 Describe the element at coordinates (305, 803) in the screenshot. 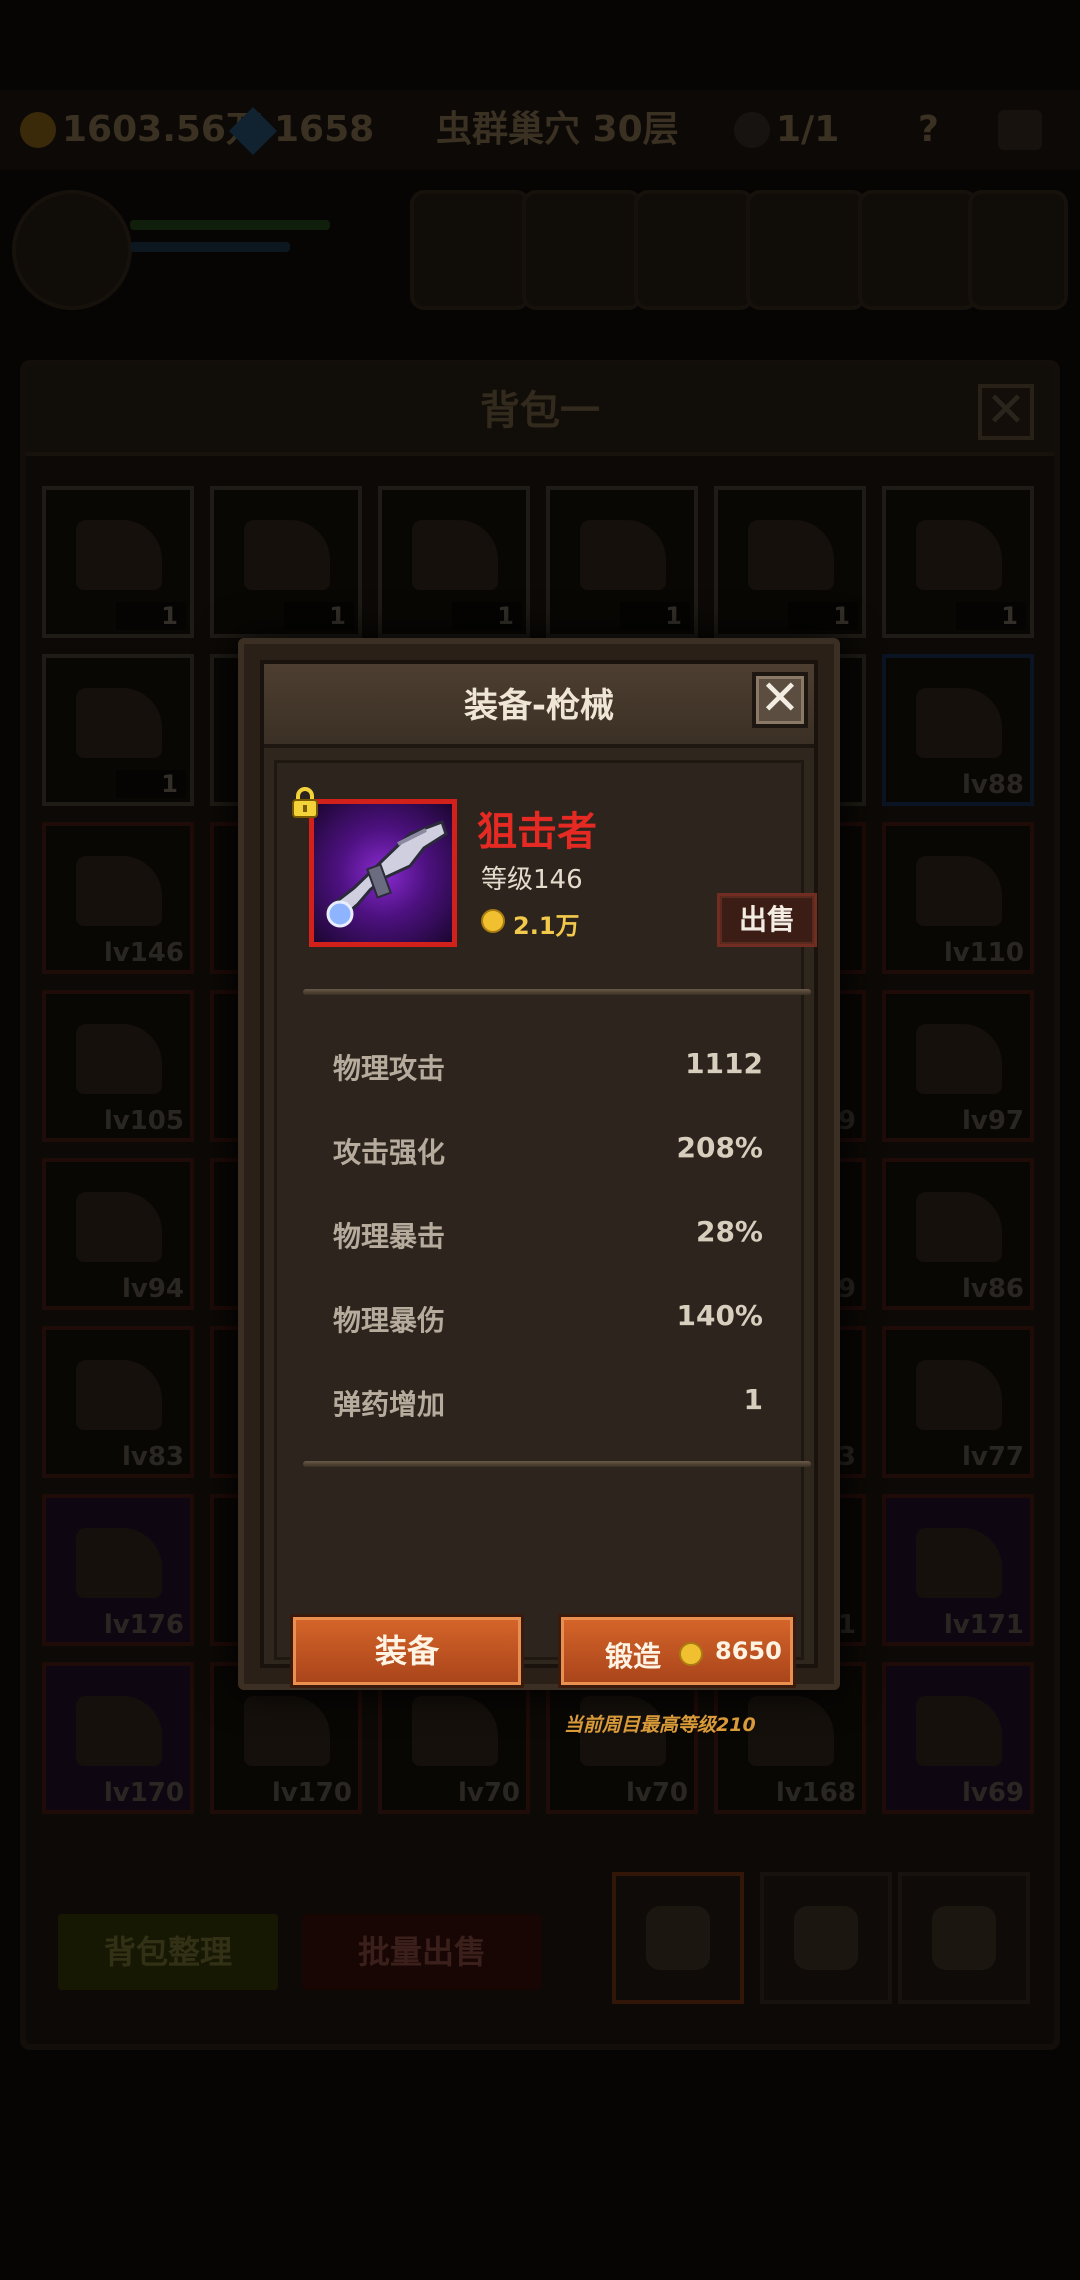

I see `lock-icon` at that location.